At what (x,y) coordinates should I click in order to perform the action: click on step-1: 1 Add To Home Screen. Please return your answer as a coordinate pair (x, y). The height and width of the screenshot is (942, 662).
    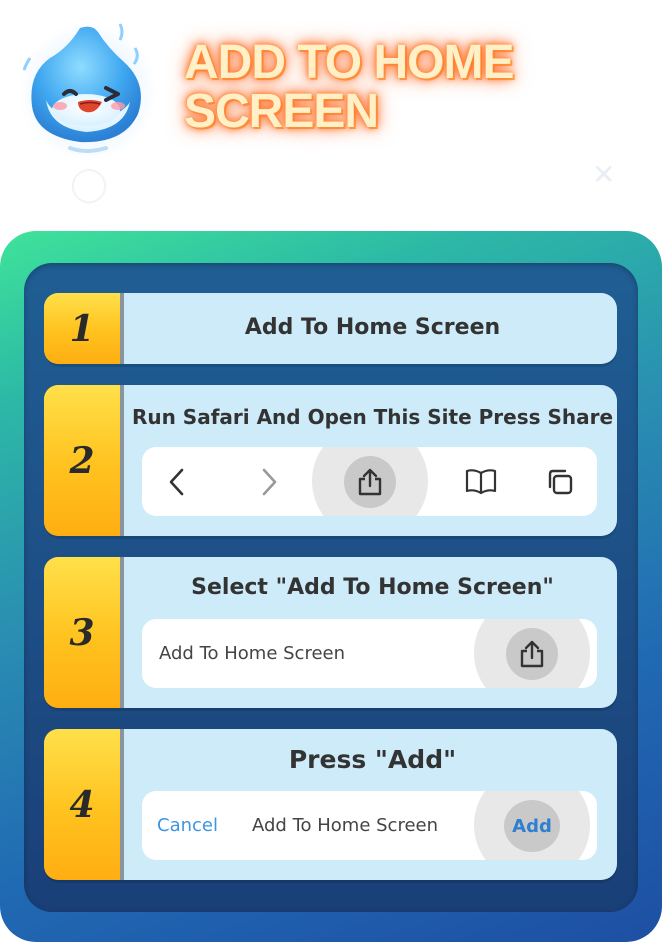
    Looking at the image, I should click on (330, 328).